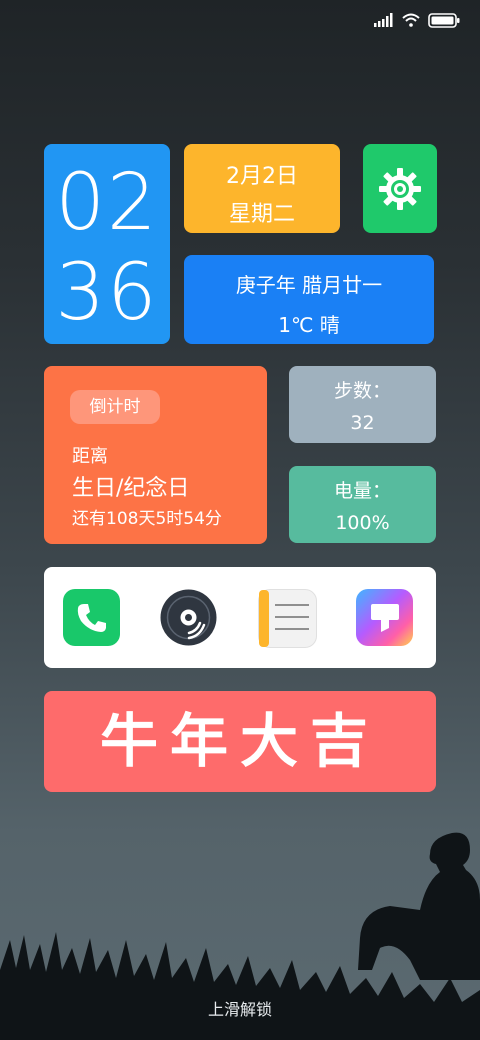 This screenshot has height=1040, width=480. I want to click on phone-app, so click(91, 617).